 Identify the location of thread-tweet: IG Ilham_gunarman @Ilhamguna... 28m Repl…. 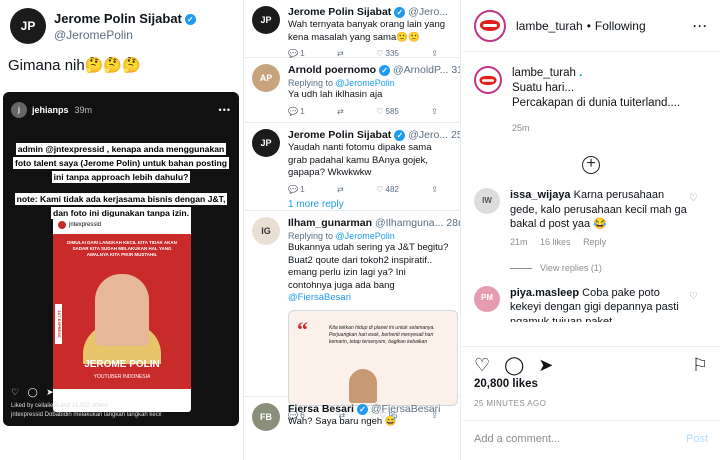
(352, 315).